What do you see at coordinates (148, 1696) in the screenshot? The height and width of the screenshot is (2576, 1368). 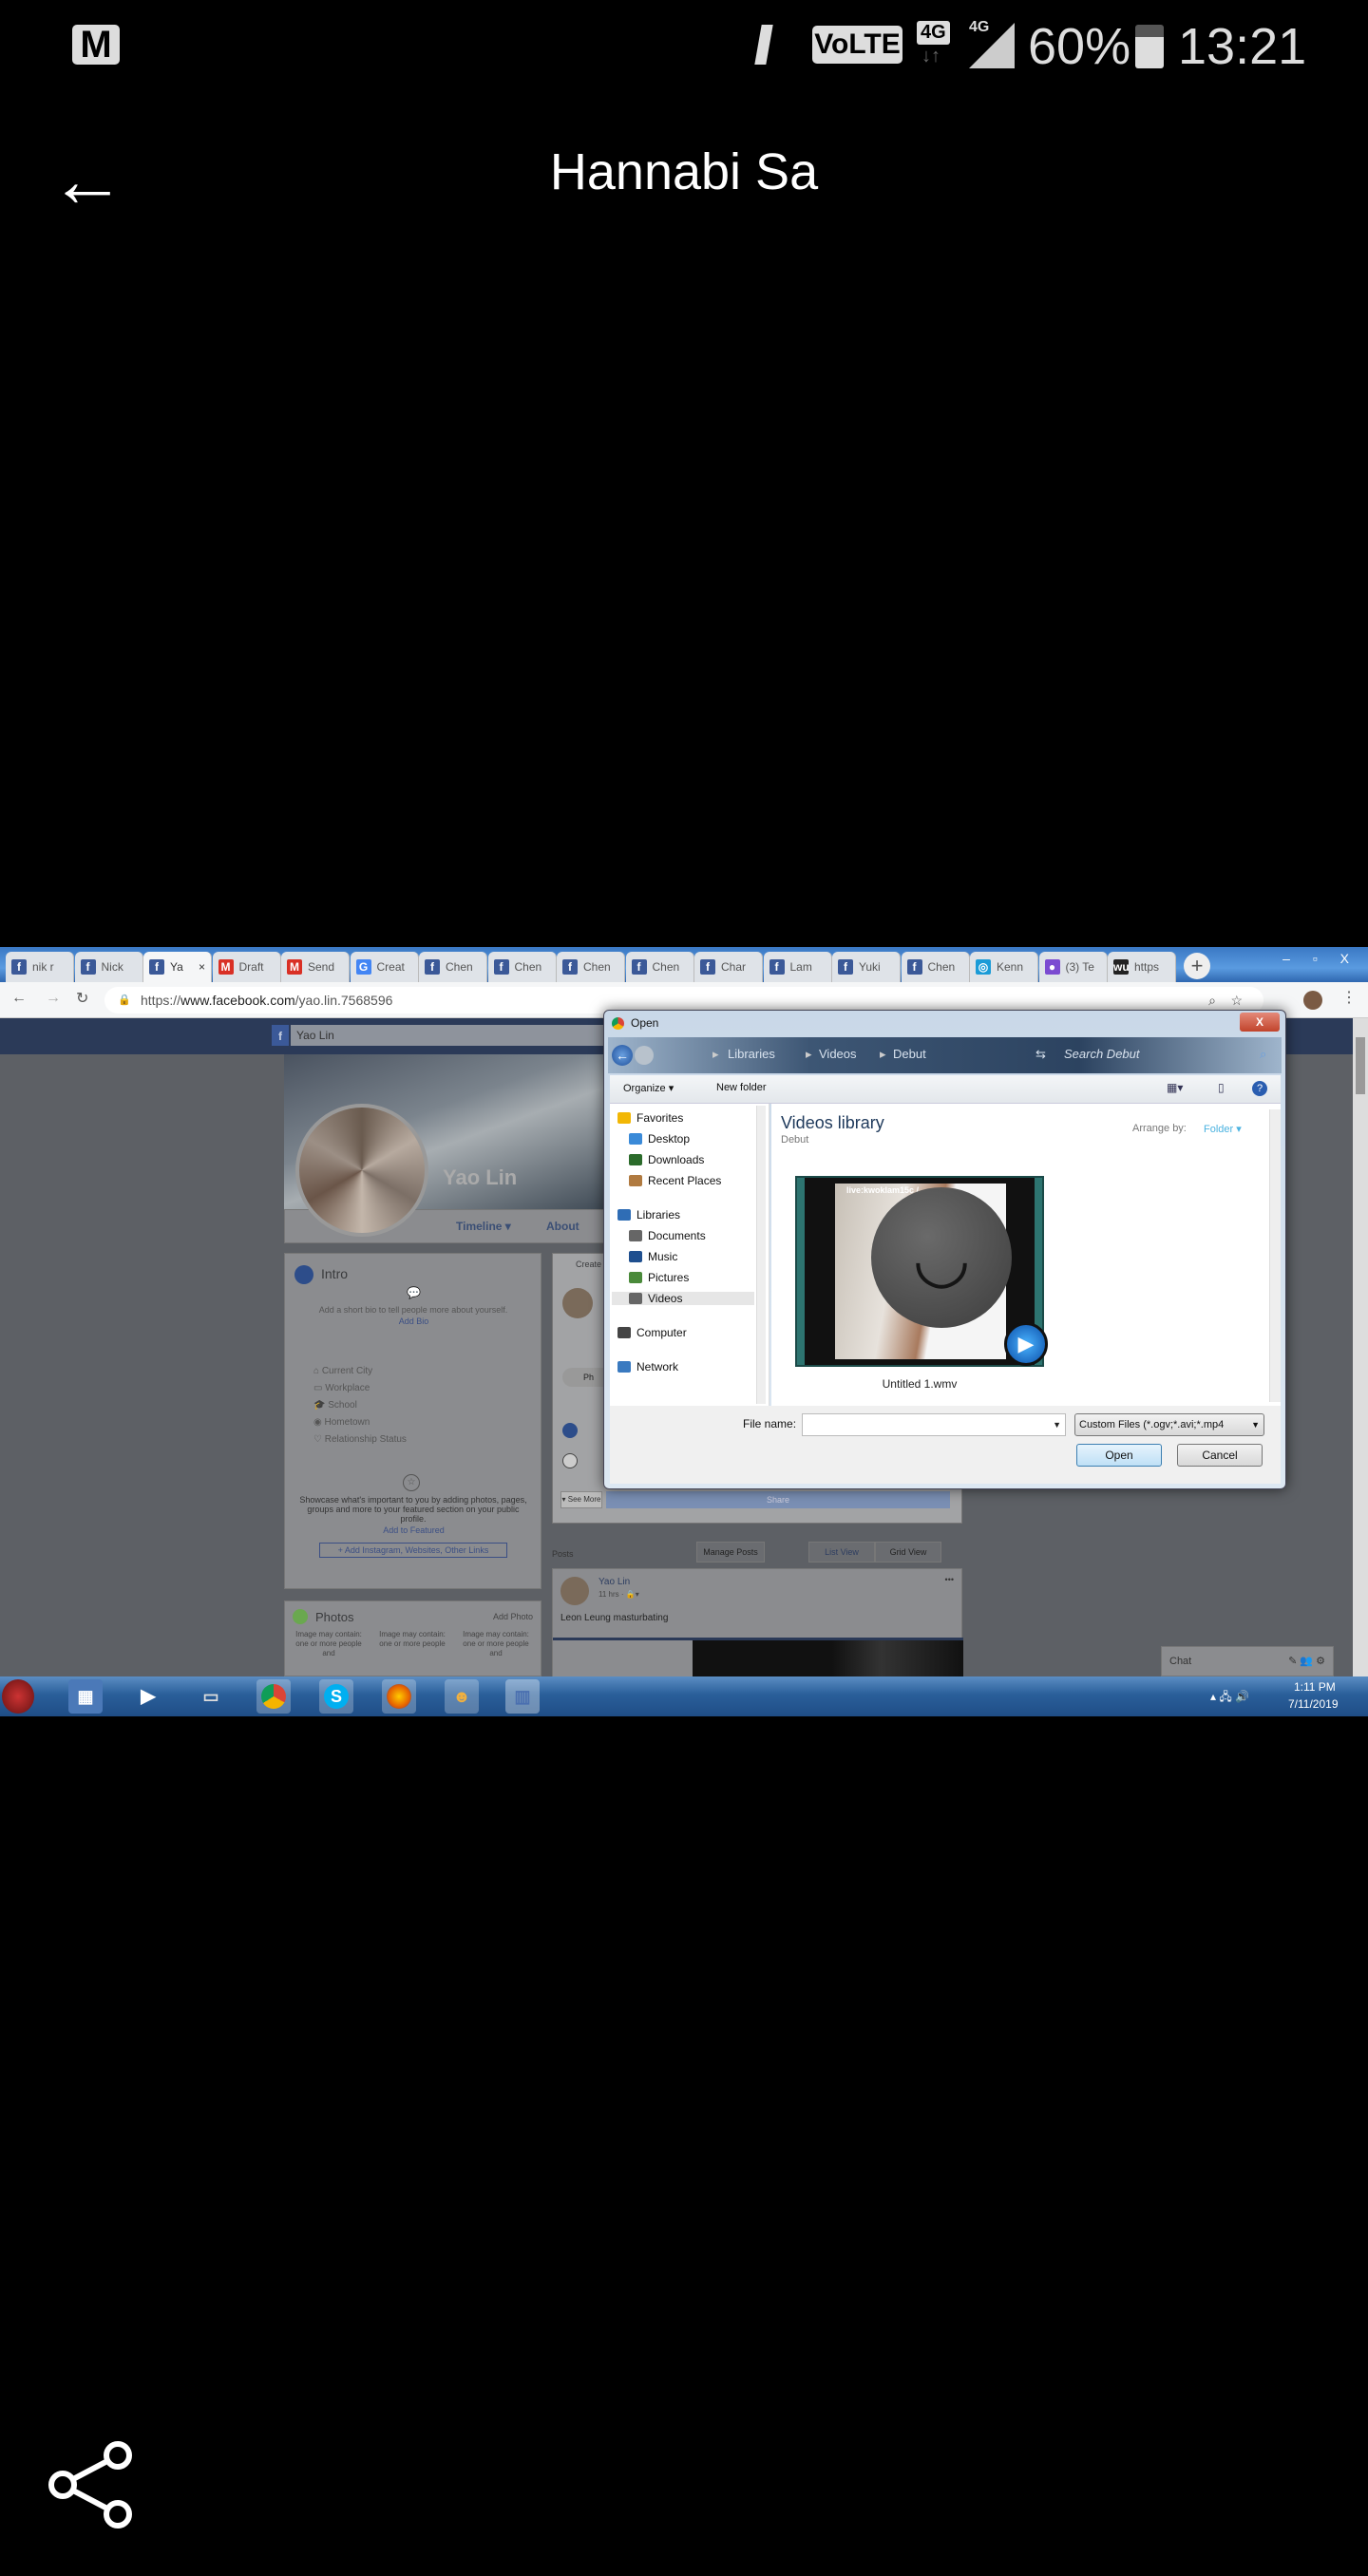 I see `taskbar-media-player-icon: ▶` at bounding box center [148, 1696].